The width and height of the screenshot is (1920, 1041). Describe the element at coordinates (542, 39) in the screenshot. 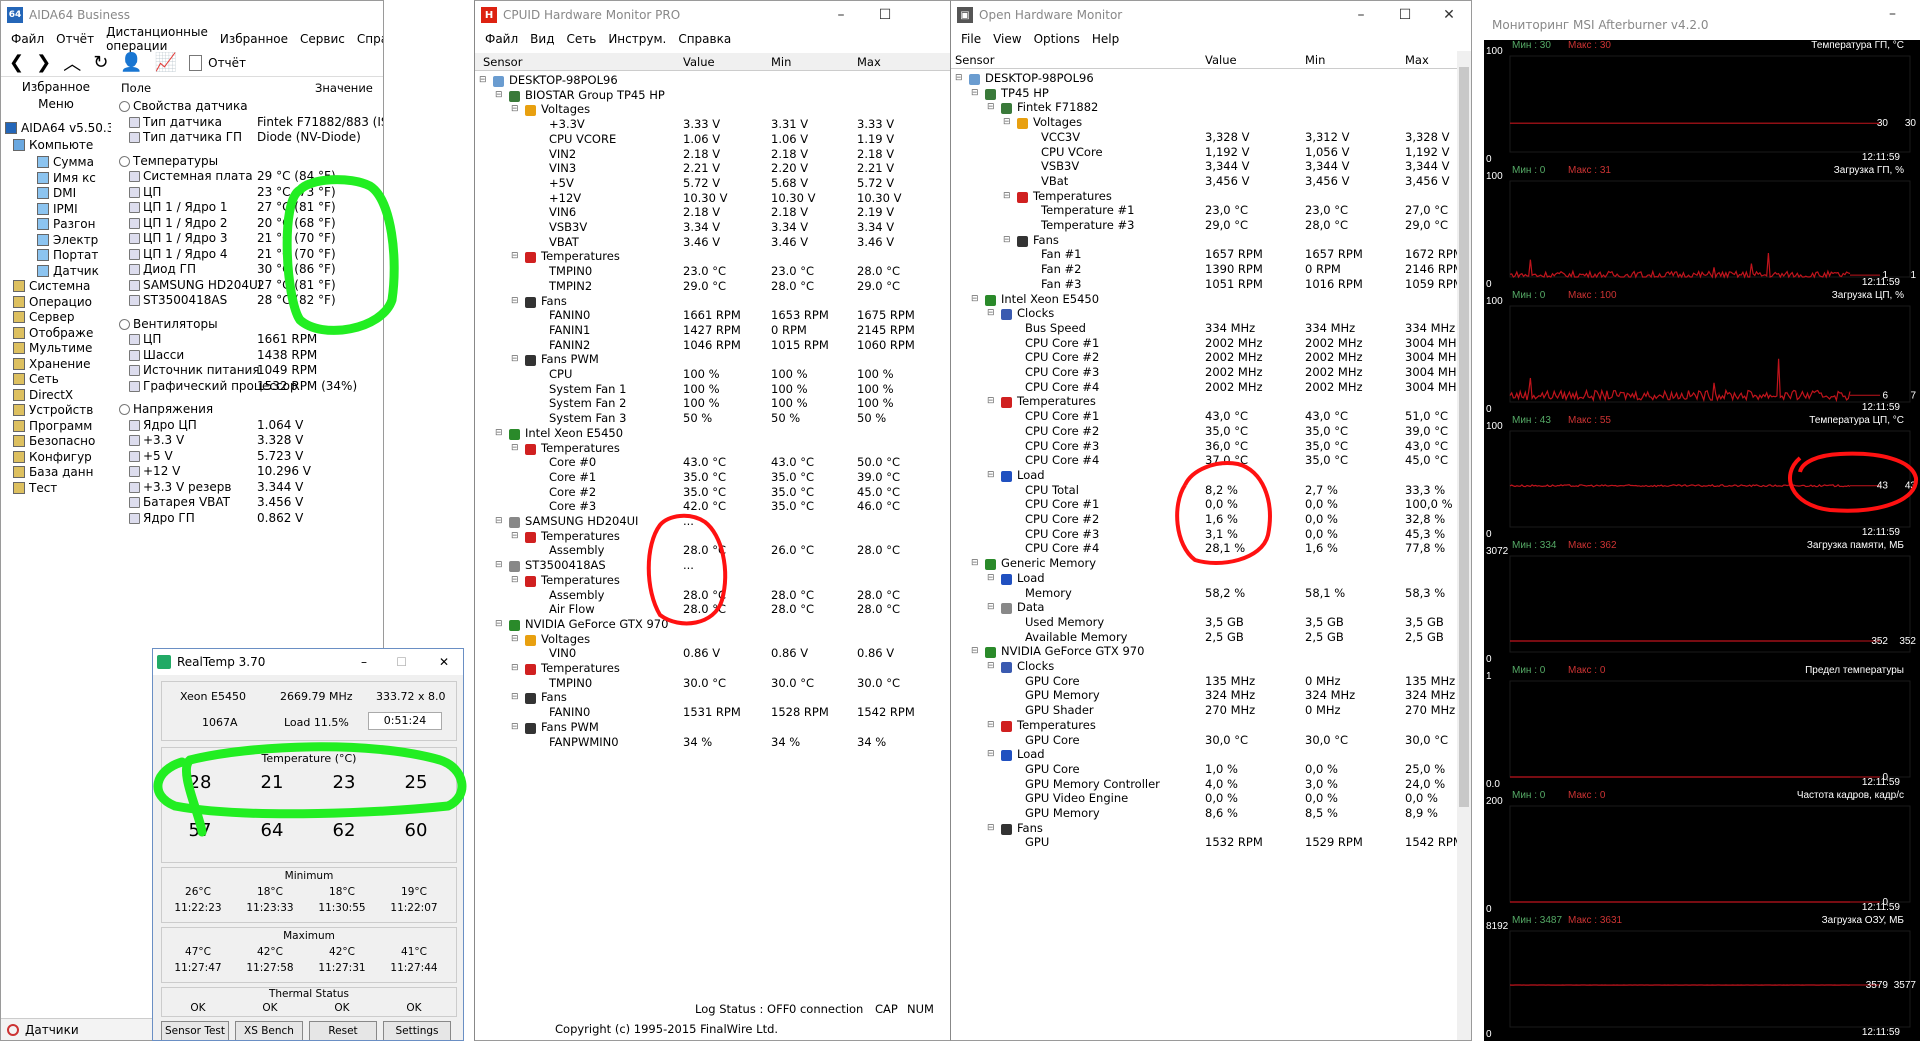

I see `menu-item: Вид` at that location.